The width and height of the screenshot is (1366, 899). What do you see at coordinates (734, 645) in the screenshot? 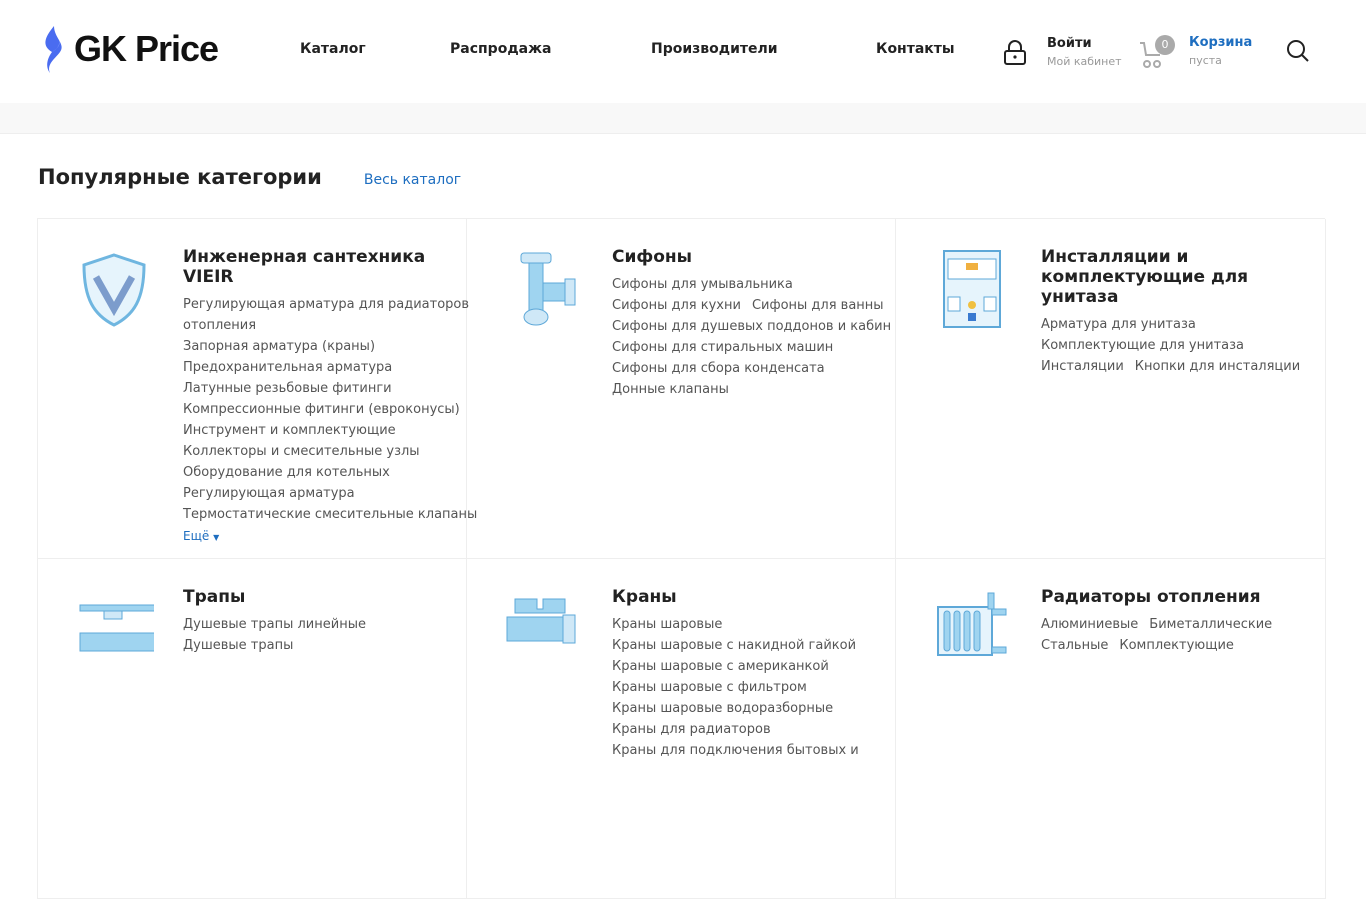
I see `subcategory-link: Краны шаровые с накидной гайкой` at bounding box center [734, 645].